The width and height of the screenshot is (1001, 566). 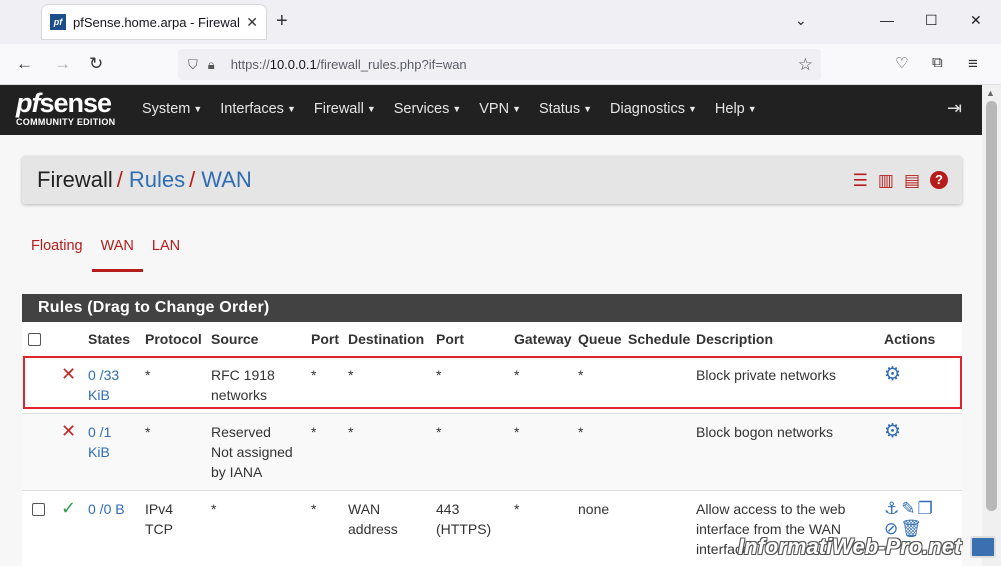 I want to click on tab-list-chevron-icon: ⌄, so click(x=801, y=20).